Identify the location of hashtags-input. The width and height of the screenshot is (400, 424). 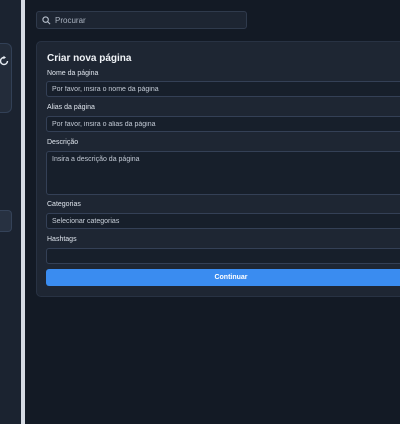
(223, 256).